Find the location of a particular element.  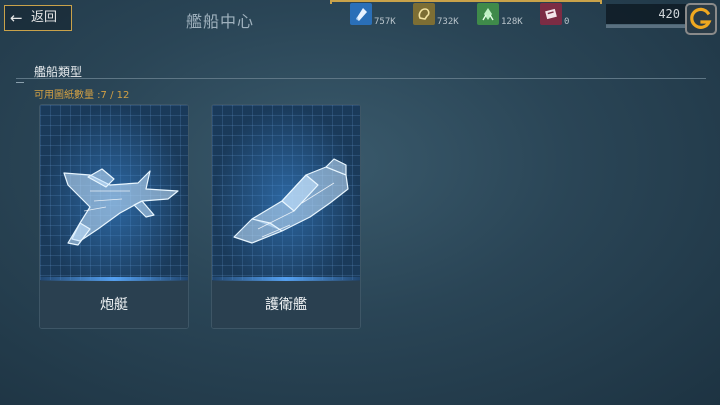

ship-card-gunboat: 炮艇 is located at coordinates (114, 216).